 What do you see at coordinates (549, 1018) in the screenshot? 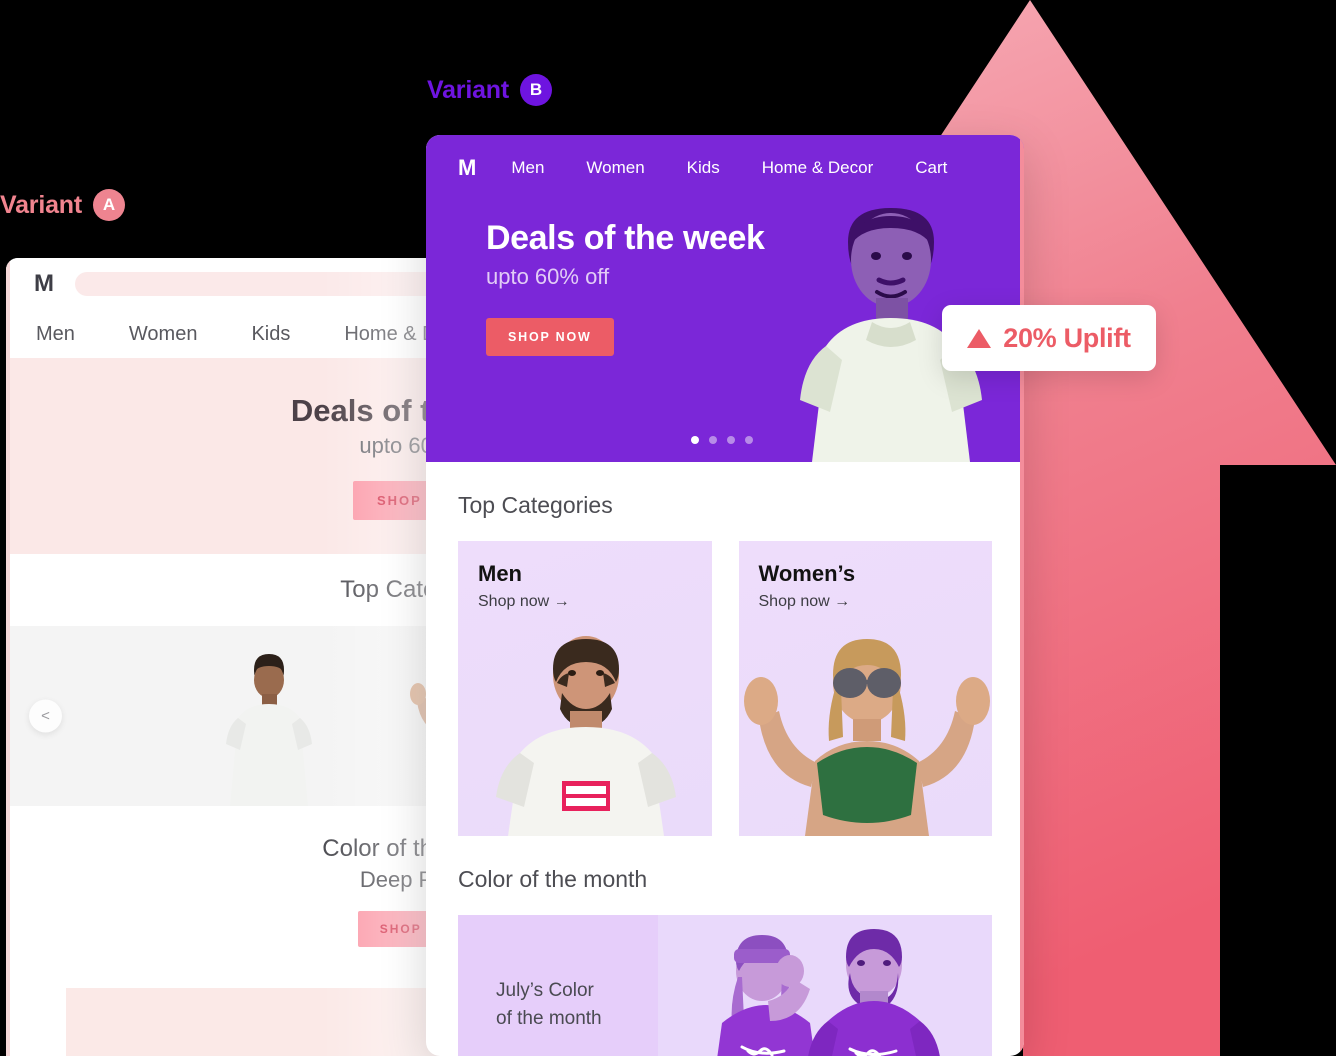
I see `color-of-month-panel-line2: of the month` at bounding box center [549, 1018].